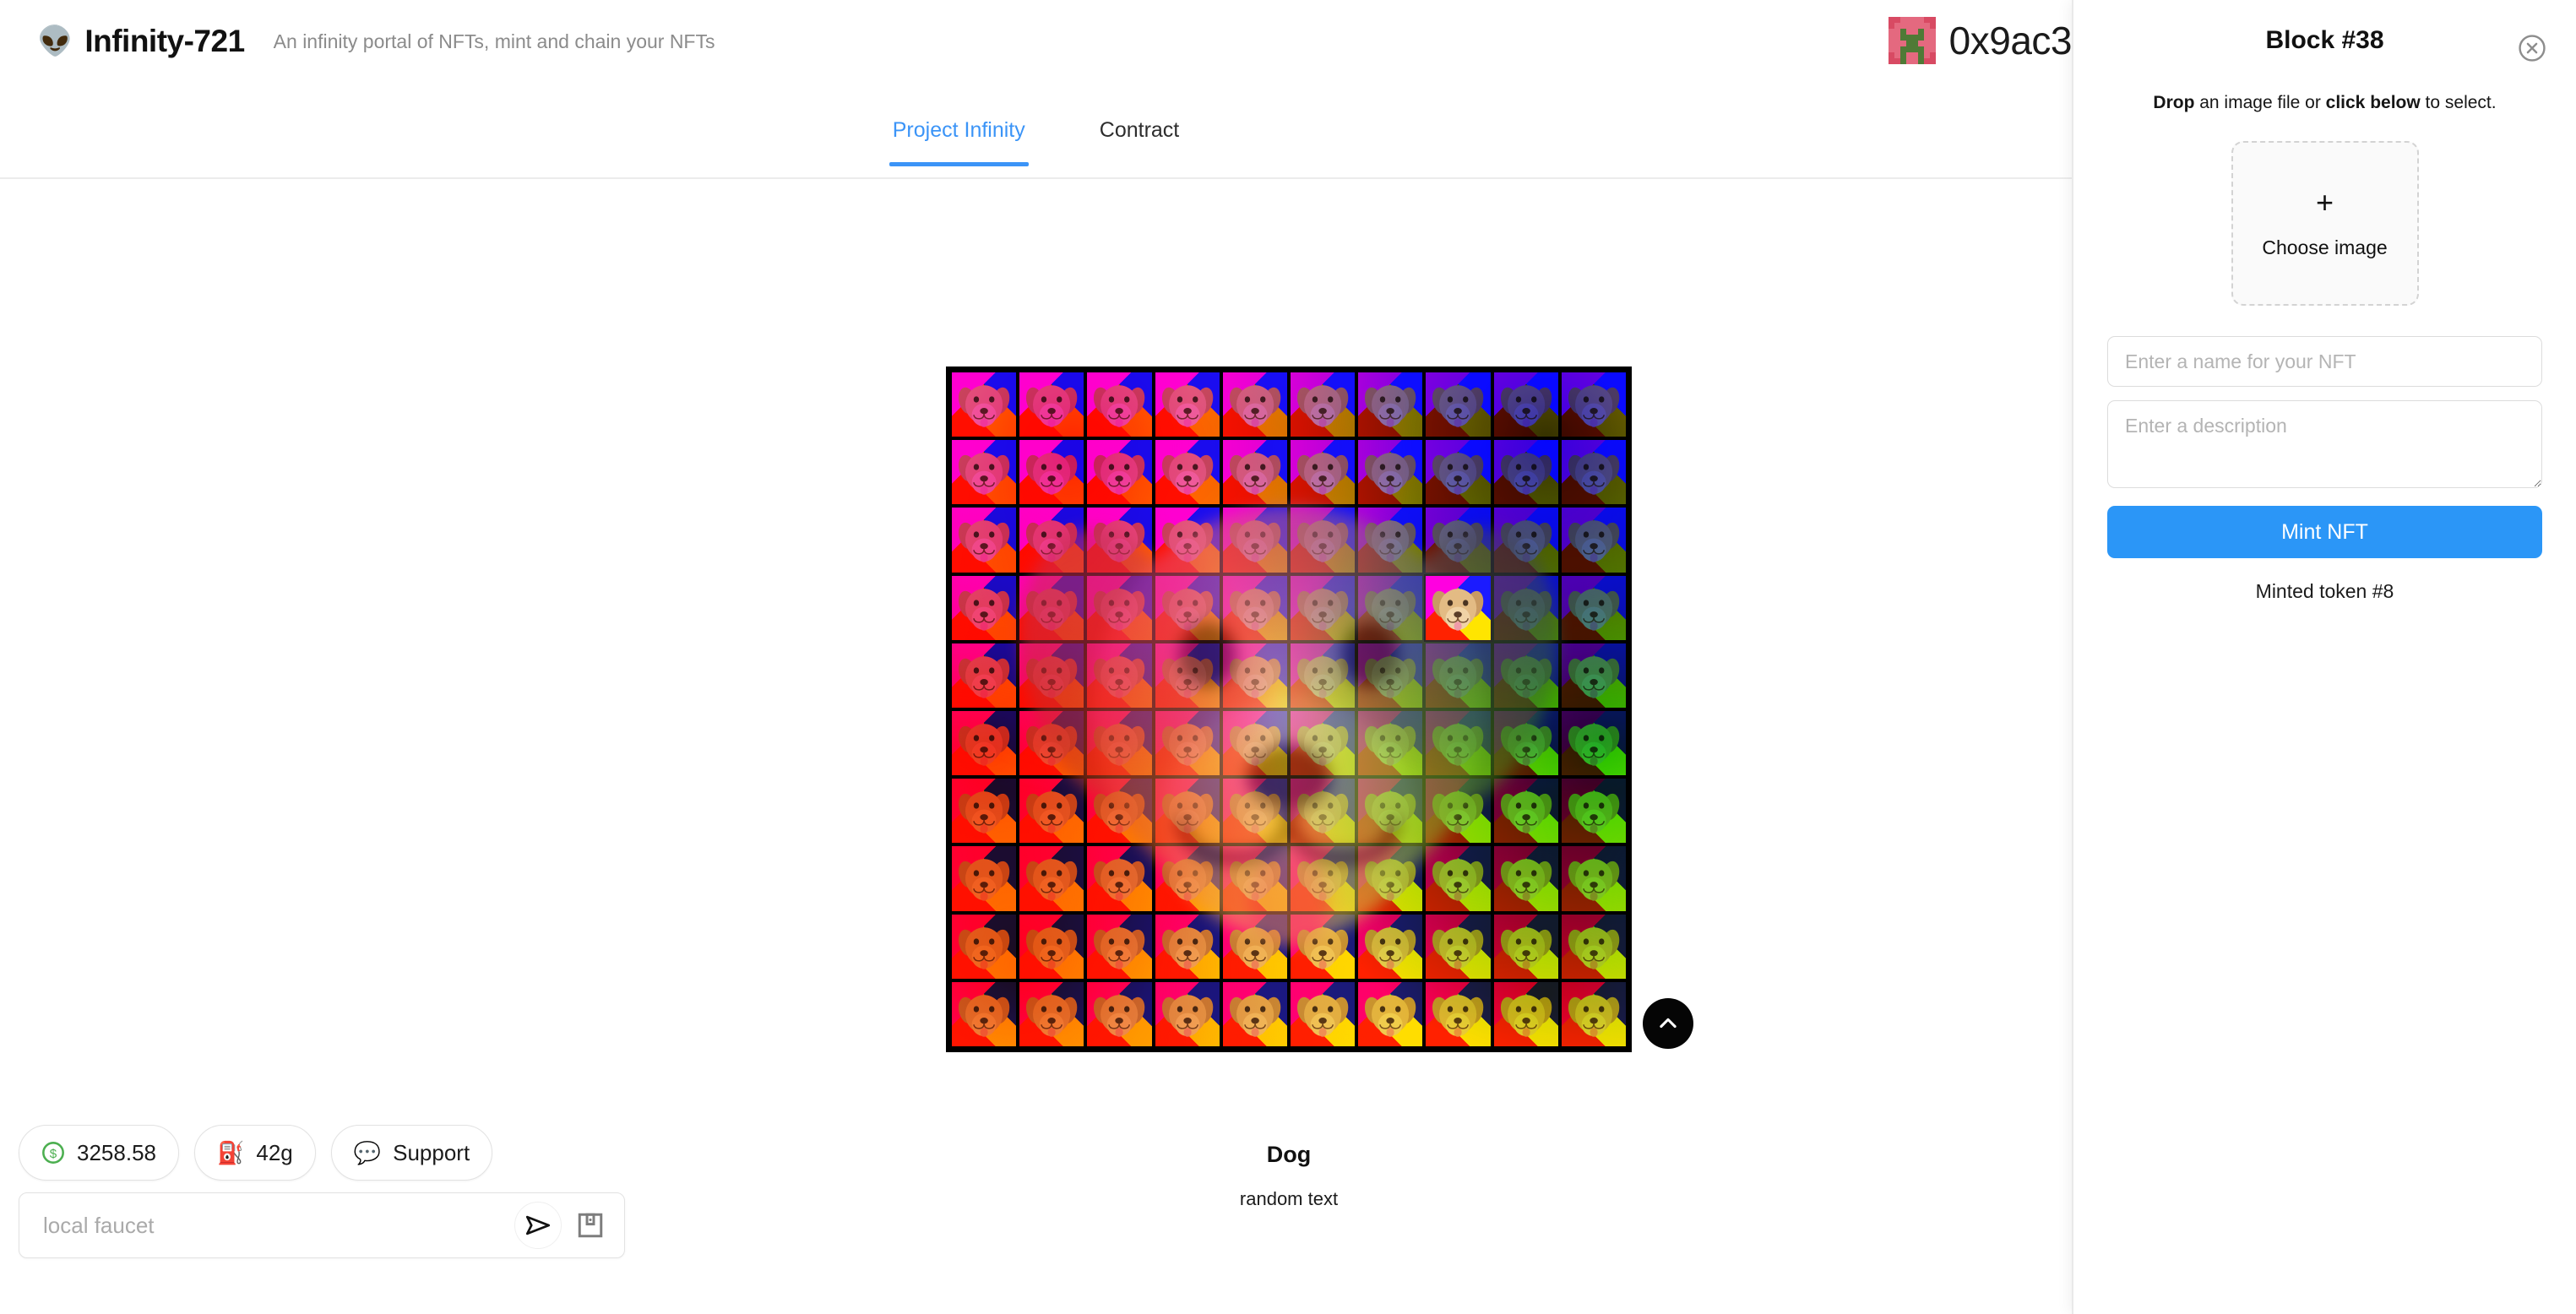  Describe the element at coordinates (254, 1153) in the screenshot. I see `gas-pill: ⛽ 42g` at that location.